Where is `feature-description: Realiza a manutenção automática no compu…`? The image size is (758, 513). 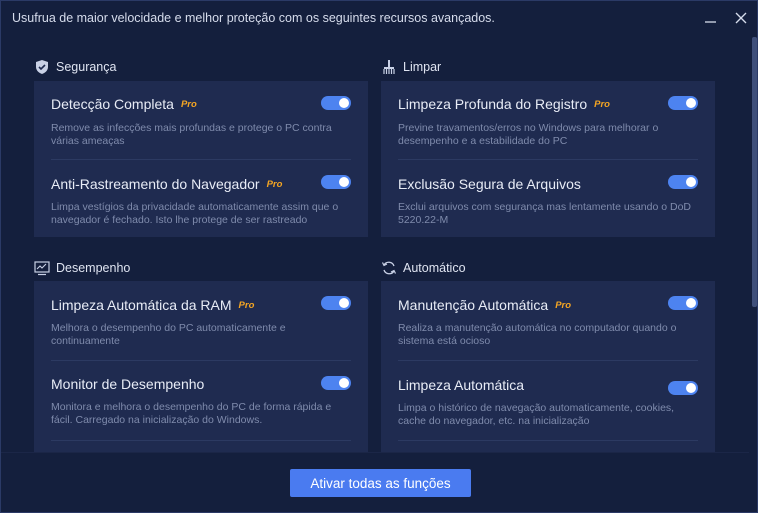 feature-description: Realiza a manutenção automática no compu… is located at coordinates (537, 335).